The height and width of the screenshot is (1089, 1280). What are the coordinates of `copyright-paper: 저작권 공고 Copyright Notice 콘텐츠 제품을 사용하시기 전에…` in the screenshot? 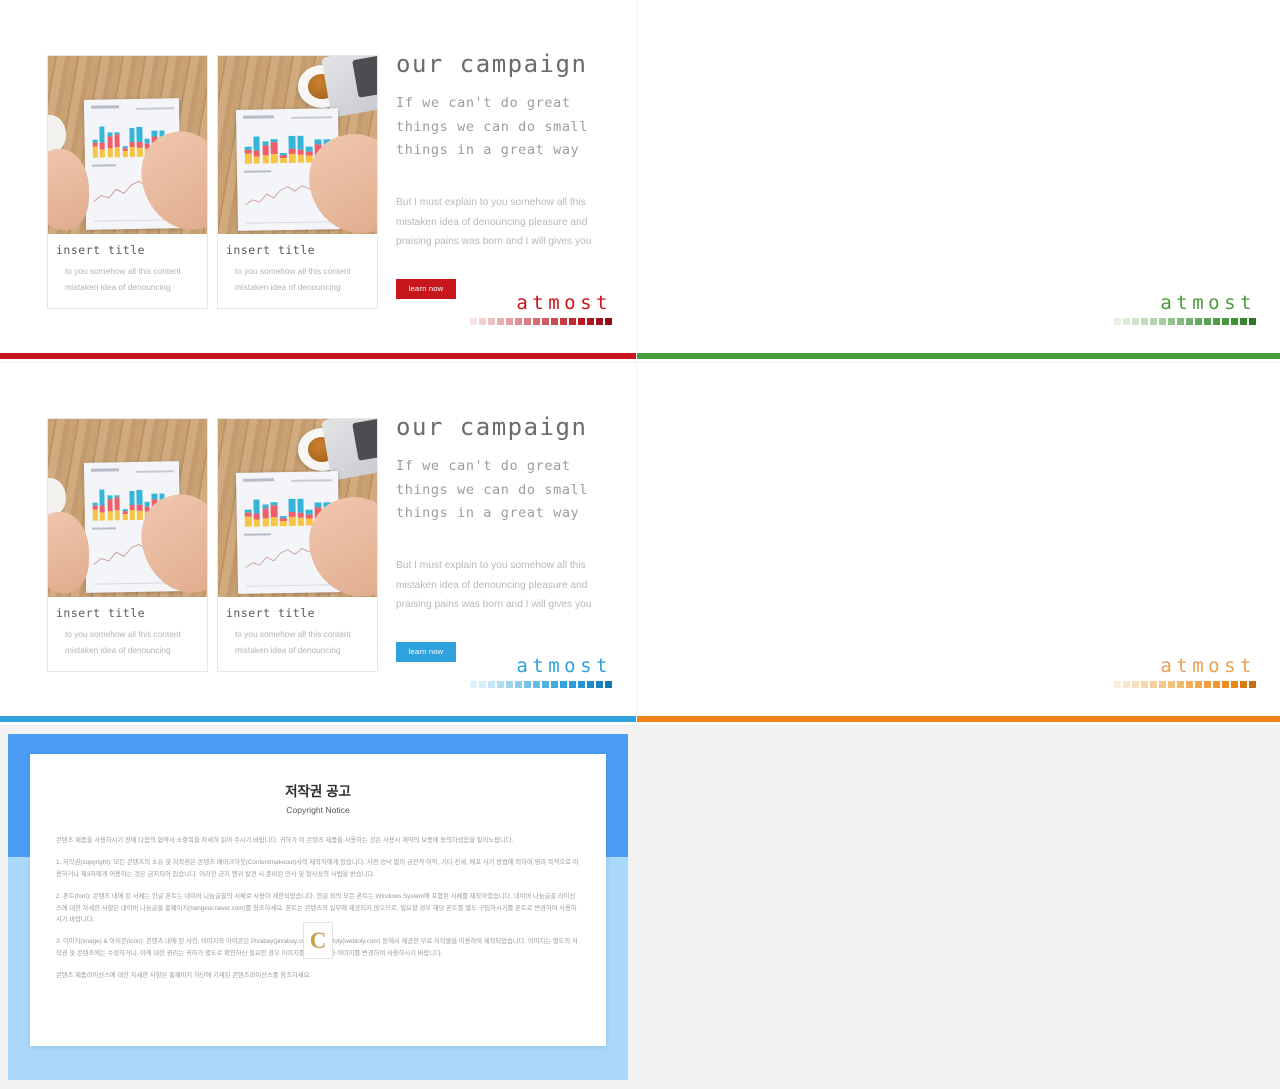 It's located at (318, 900).